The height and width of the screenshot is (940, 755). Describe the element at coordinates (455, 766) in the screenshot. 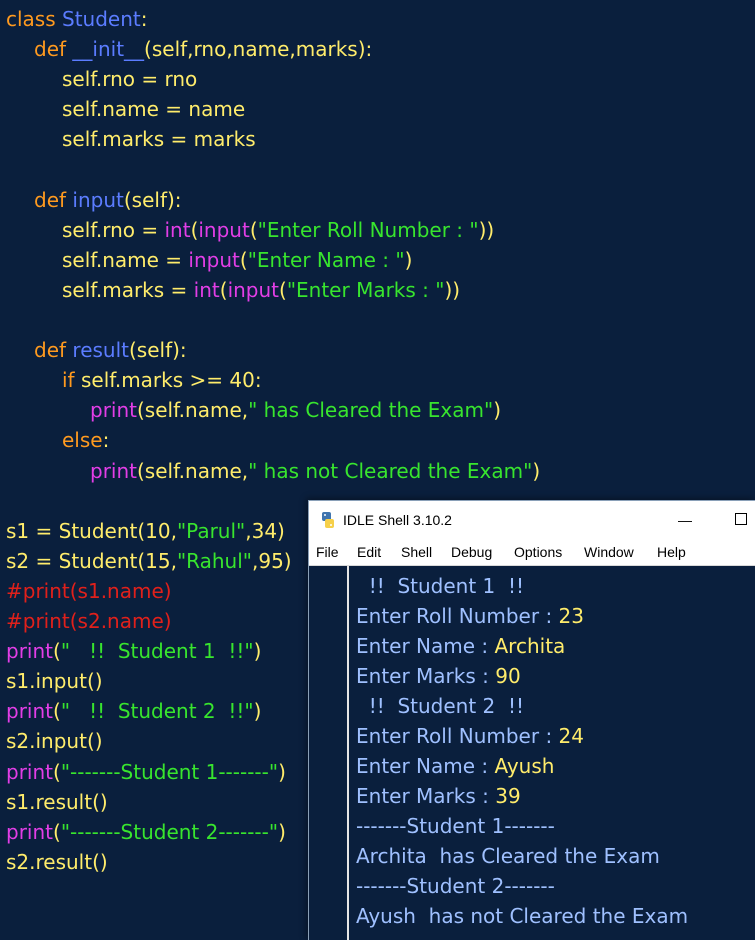

I see `shell-line: Enter Name : Ayush` at that location.